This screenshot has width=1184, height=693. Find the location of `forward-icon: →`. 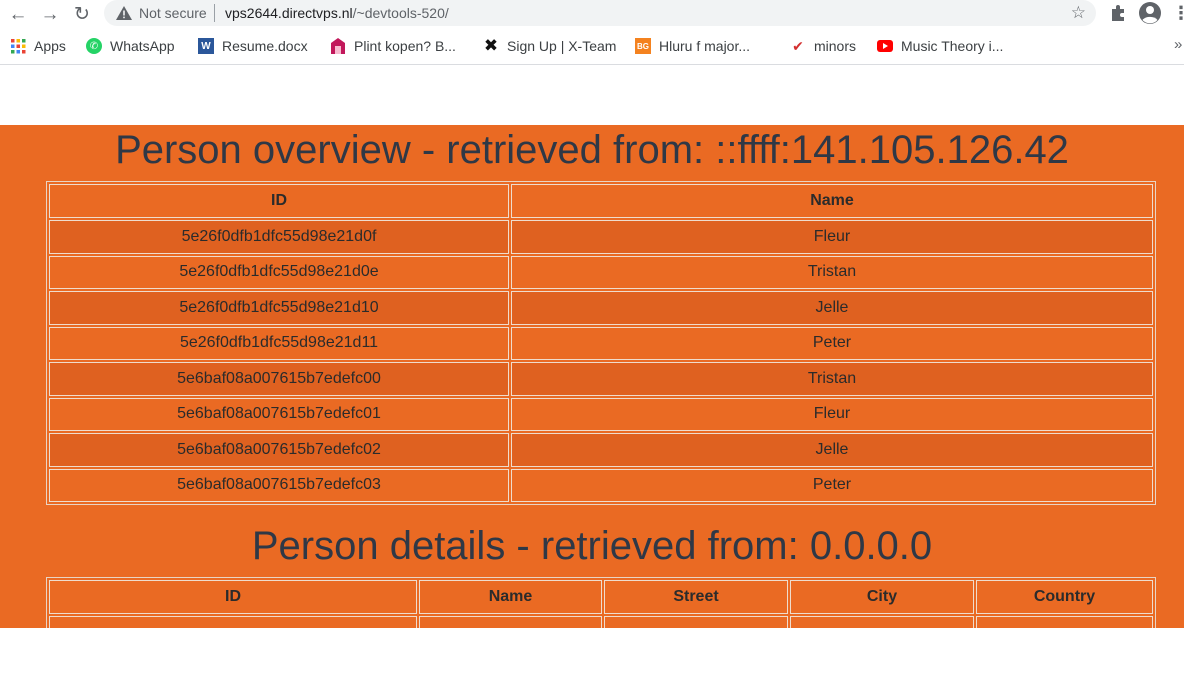

forward-icon: → is located at coordinates (50, 14).